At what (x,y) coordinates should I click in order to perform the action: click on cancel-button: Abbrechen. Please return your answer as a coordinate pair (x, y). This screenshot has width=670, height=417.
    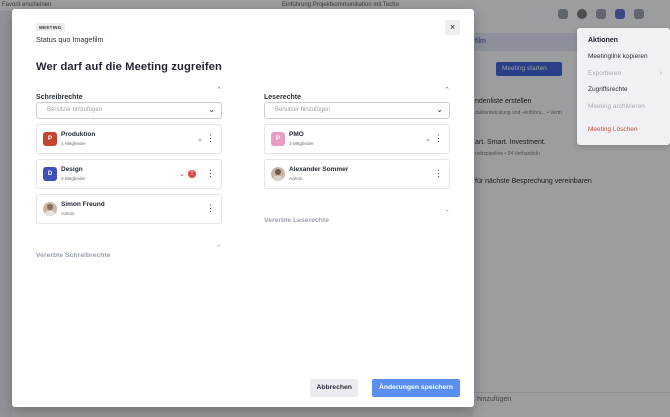
    Looking at the image, I should click on (334, 388).